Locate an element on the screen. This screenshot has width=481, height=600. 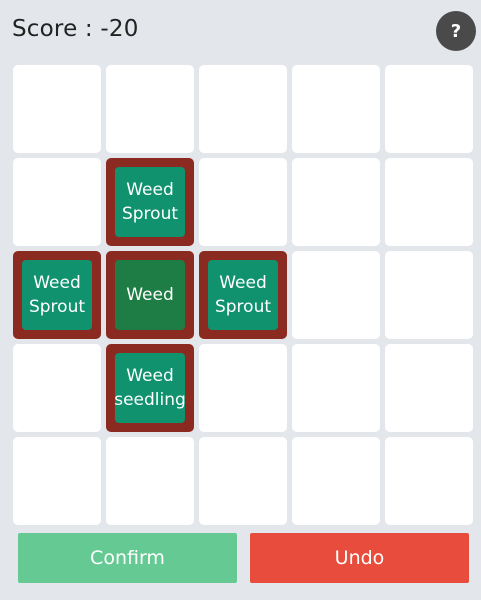
undo-button: Undo is located at coordinates (359, 558).